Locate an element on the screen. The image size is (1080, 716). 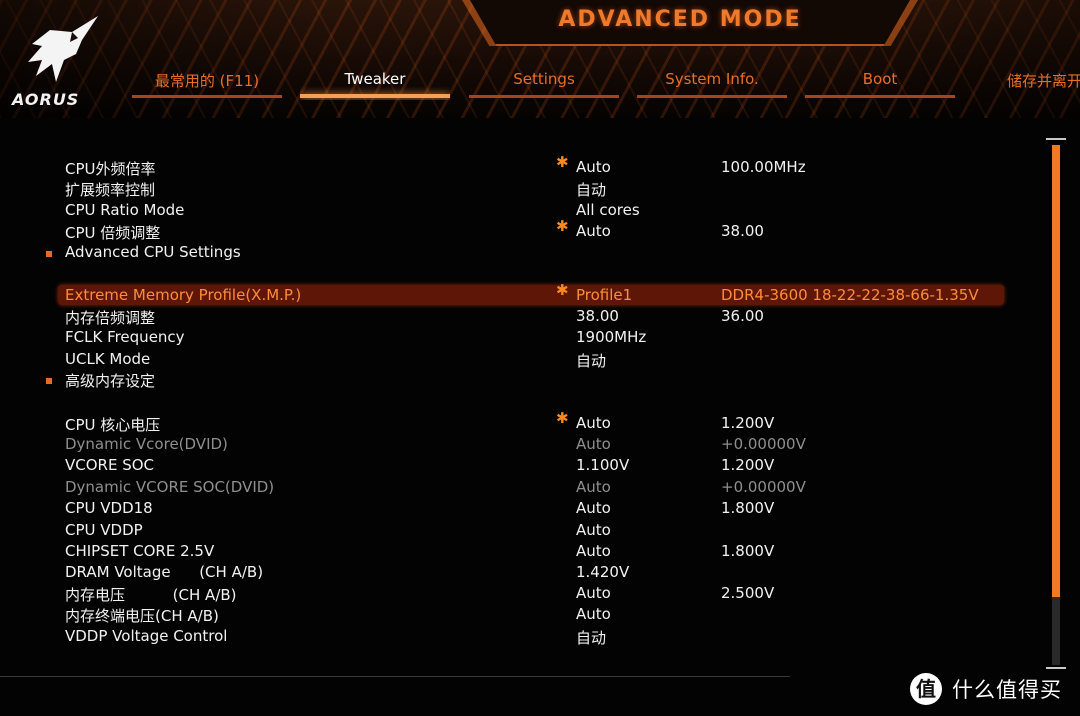
tab-system-info: System Info. is located at coordinates (712, 85).